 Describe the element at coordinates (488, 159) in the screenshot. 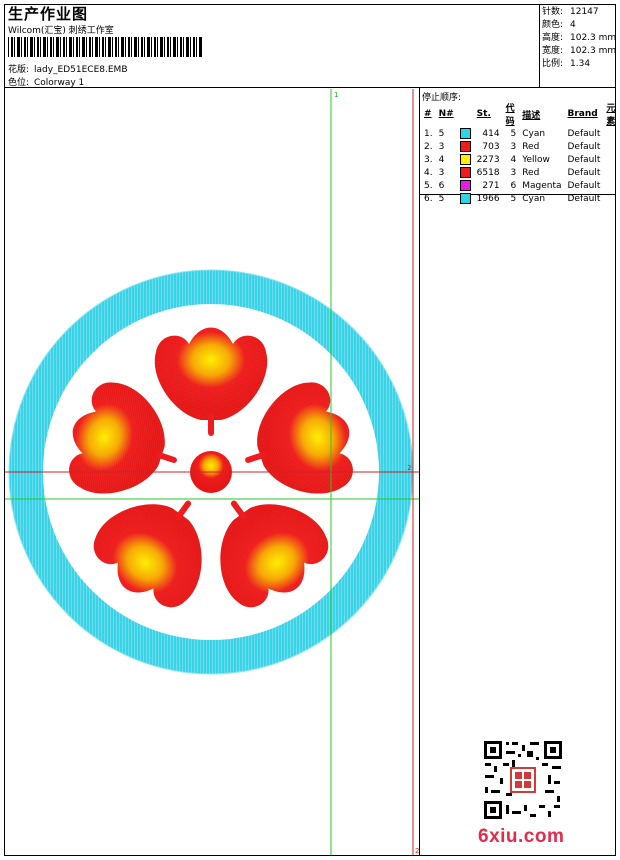

I see `cell-stitches: 2273` at that location.